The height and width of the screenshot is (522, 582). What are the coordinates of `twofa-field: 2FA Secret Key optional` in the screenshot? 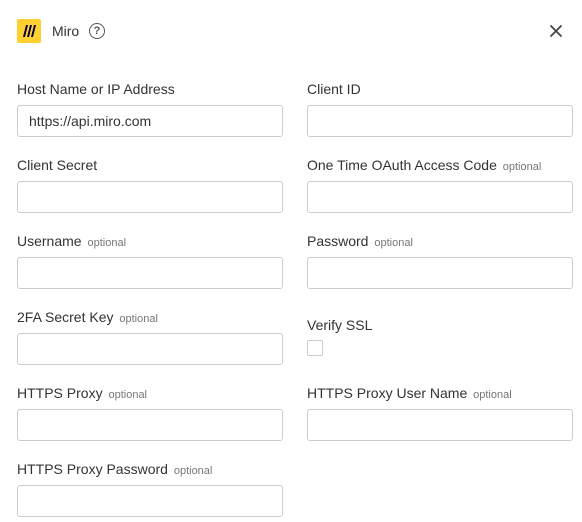 It's located at (150, 337).